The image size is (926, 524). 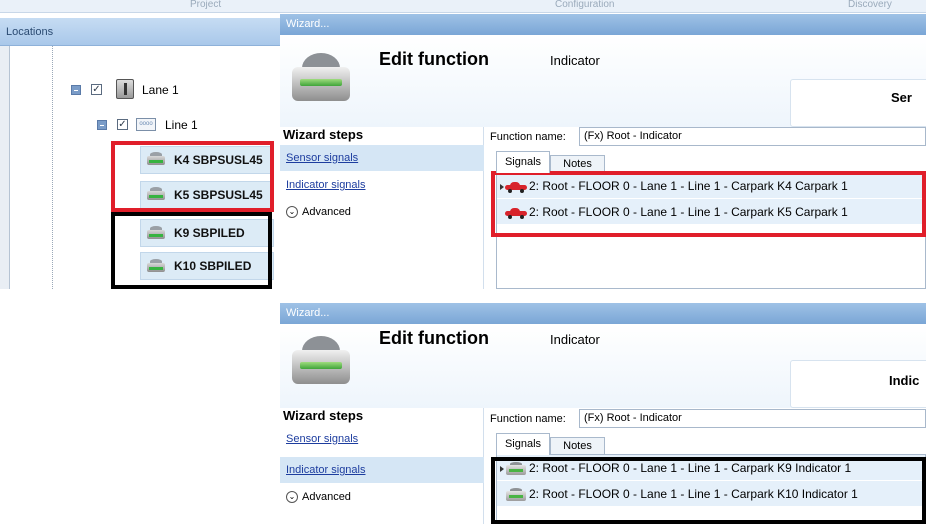 I want to click on step-header-card: Ser, so click(x=858, y=103).